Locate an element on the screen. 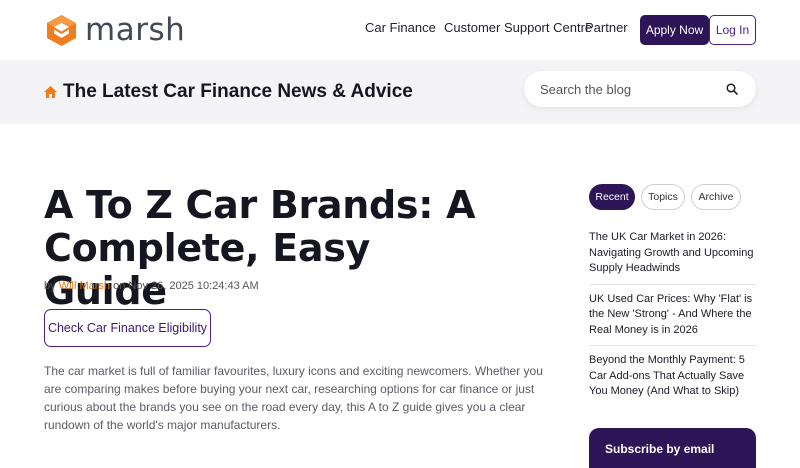 This screenshot has width=800, height=468. nav-link-customer-support: Customer Support Centre is located at coordinates (518, 27).